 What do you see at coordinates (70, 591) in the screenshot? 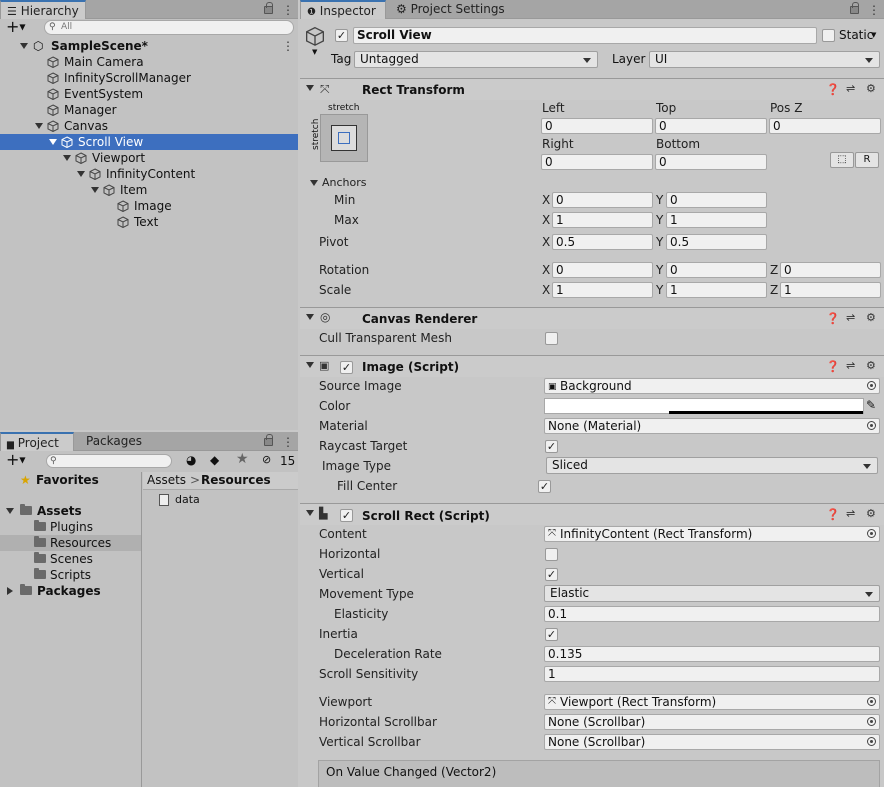
I see `tree-item-packages: Packages` at bounding box center [70, 591].